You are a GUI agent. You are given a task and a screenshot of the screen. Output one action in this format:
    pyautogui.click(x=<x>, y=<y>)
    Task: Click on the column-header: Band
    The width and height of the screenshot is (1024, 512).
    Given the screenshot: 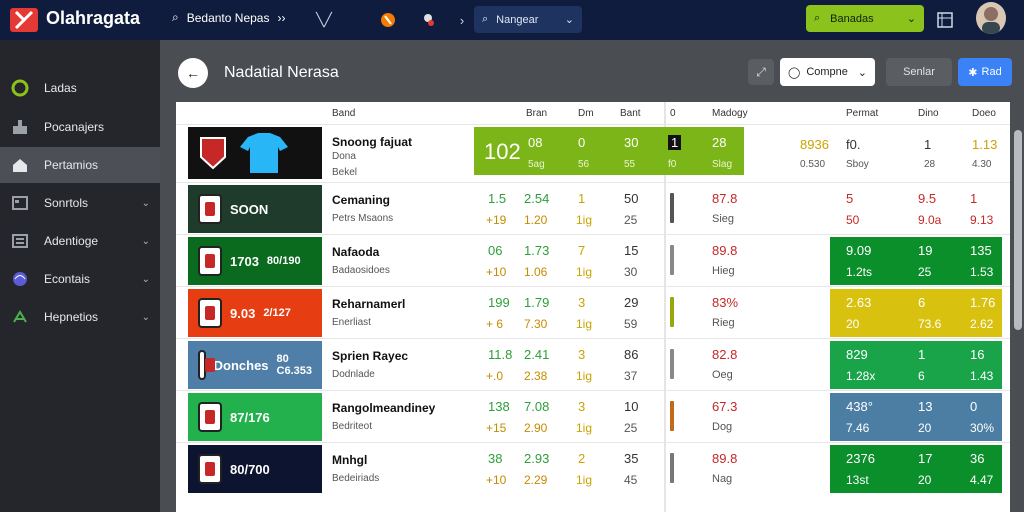 What is the action you would take?
    pyautogui.click(x=344, y=113)
    